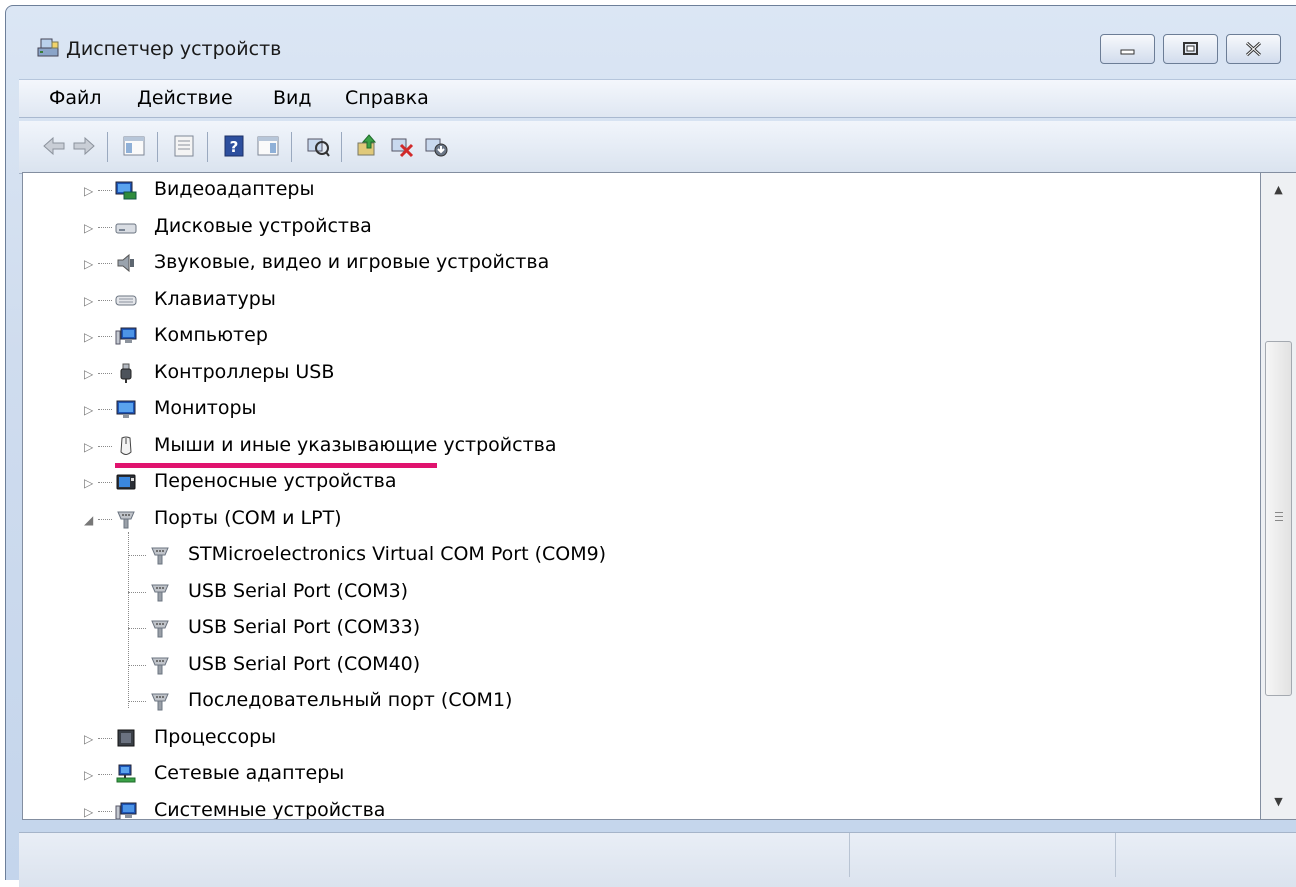 The image size is (1296, 887). Describe the element at coordinates (641, 807) in the screenshot. I see `tree-category-row: ▷ Системные устройства` at that location.